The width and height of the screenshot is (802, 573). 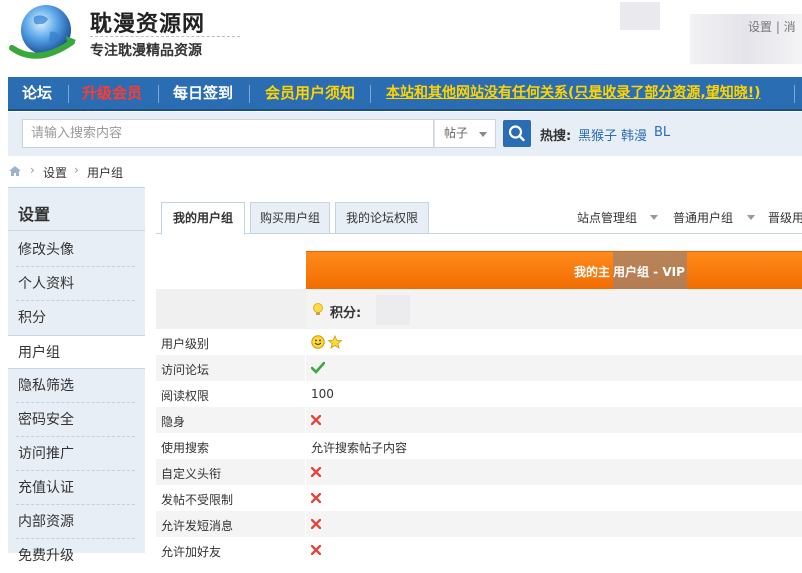 I want to click on sidebar-item-label: 密码安全, so click(x=46, y=420).